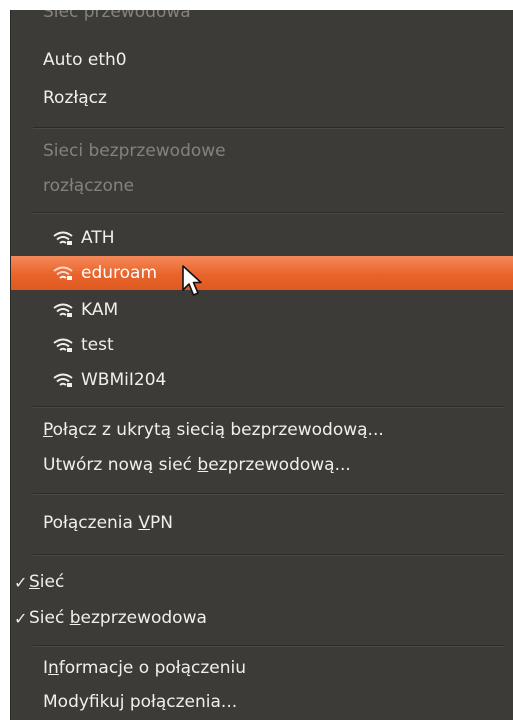 This screenshot has width=513, height=720. I want to click on network-item-test: test, so click(262, 345).